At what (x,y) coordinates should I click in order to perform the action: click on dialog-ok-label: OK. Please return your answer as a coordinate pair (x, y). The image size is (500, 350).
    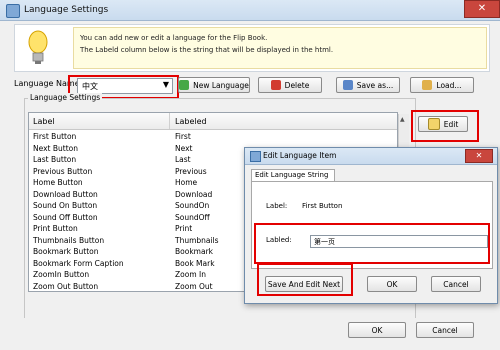
    Looking at the image, I should click on (392, 284).